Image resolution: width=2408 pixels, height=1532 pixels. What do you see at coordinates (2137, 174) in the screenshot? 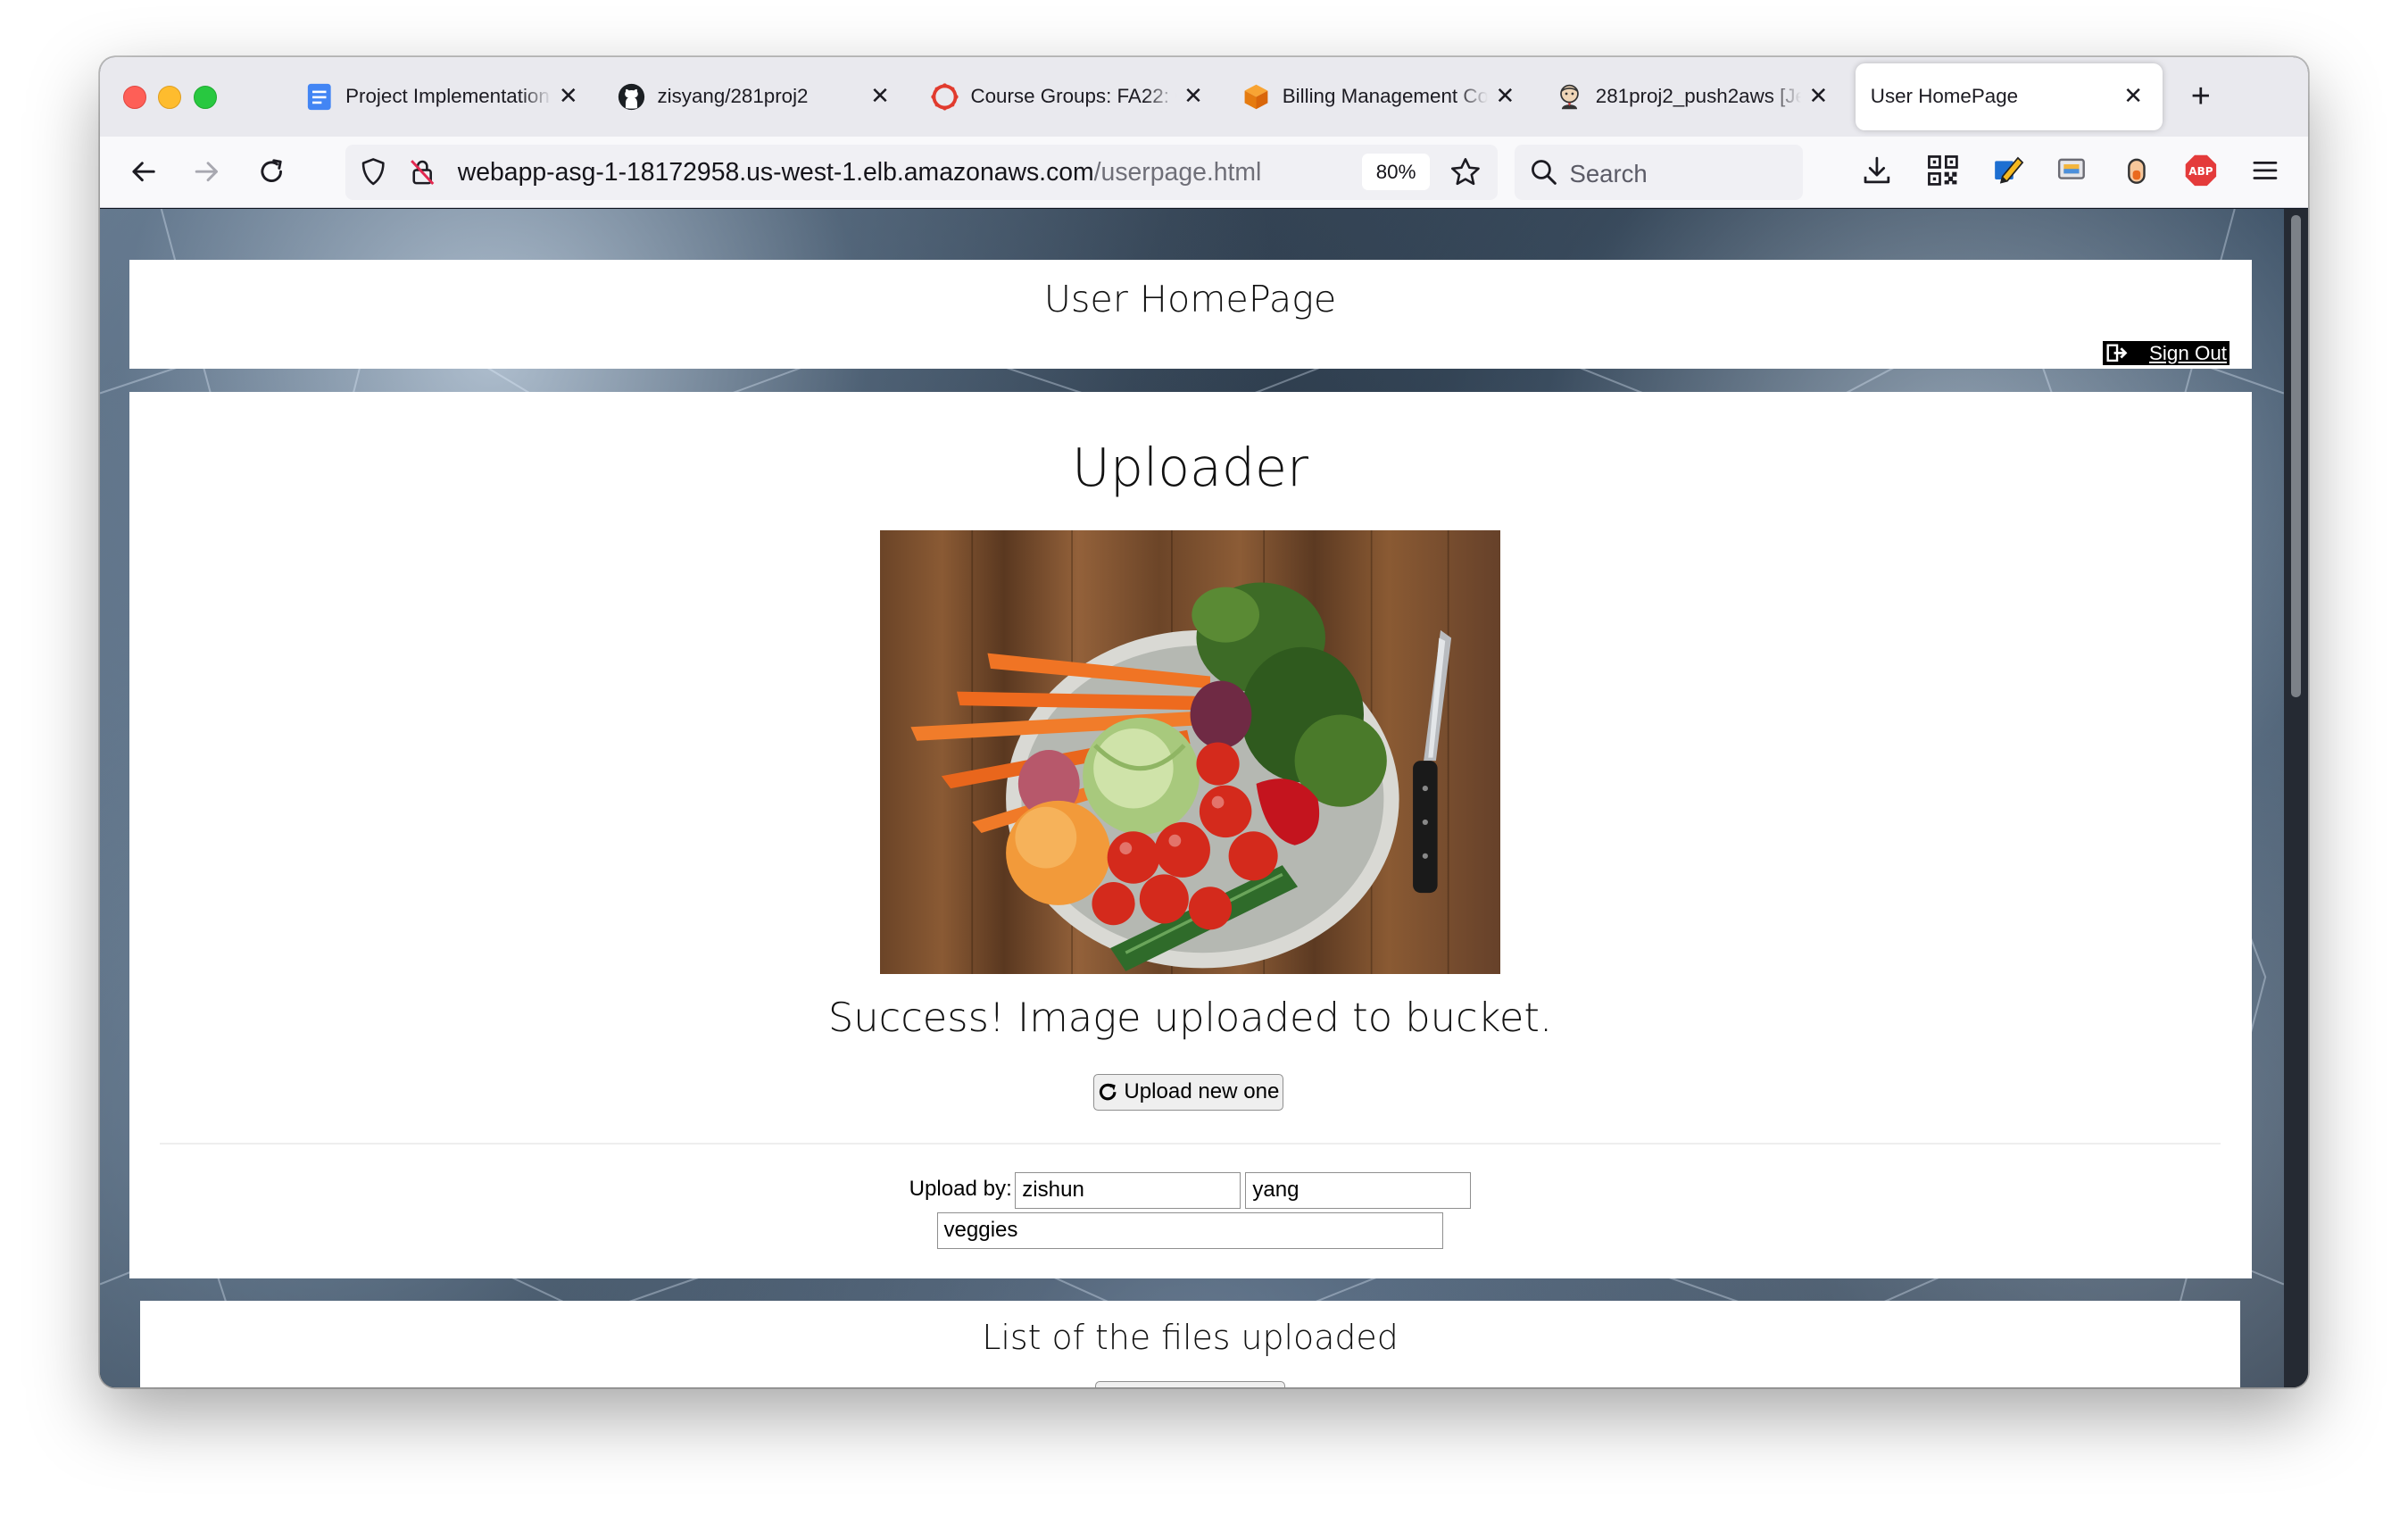
I see `battery-extension-icon` at bounding box center [2137, 174].